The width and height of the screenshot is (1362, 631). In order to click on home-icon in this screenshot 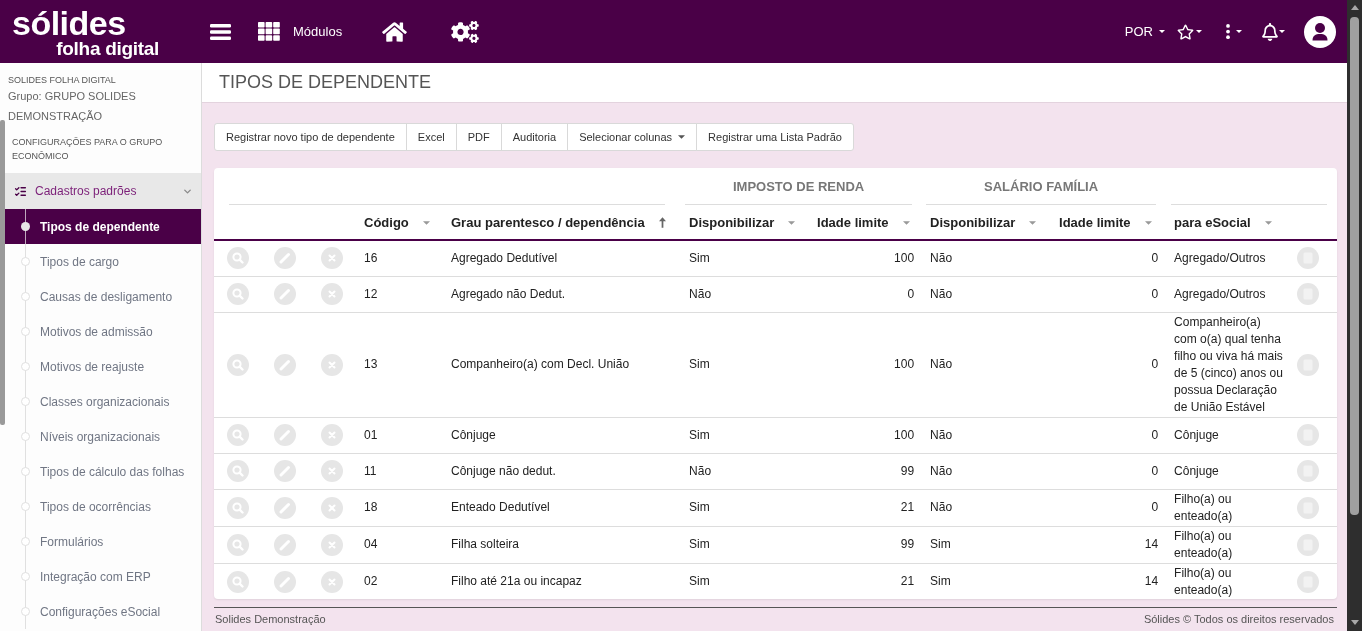, I will do `click(395, 31)`.